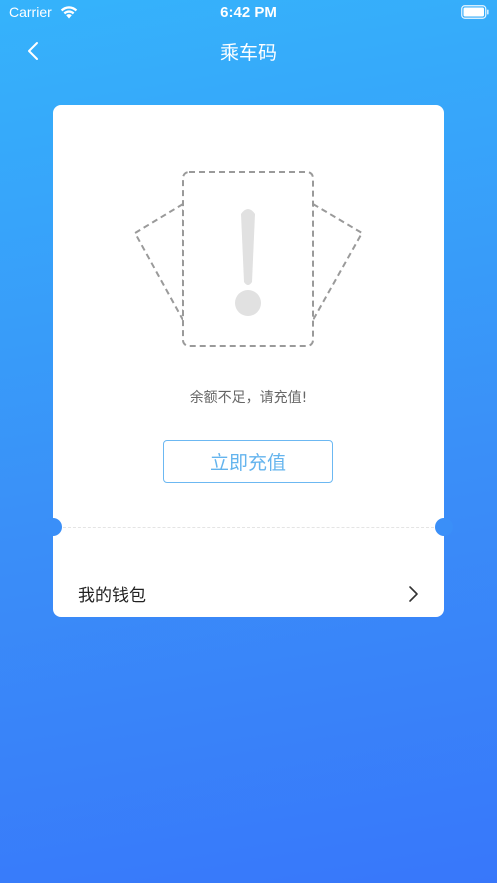 Image resolution: width=497 pixels, height=883 pixels. I want to click on battery-icon, so click(475, 12).